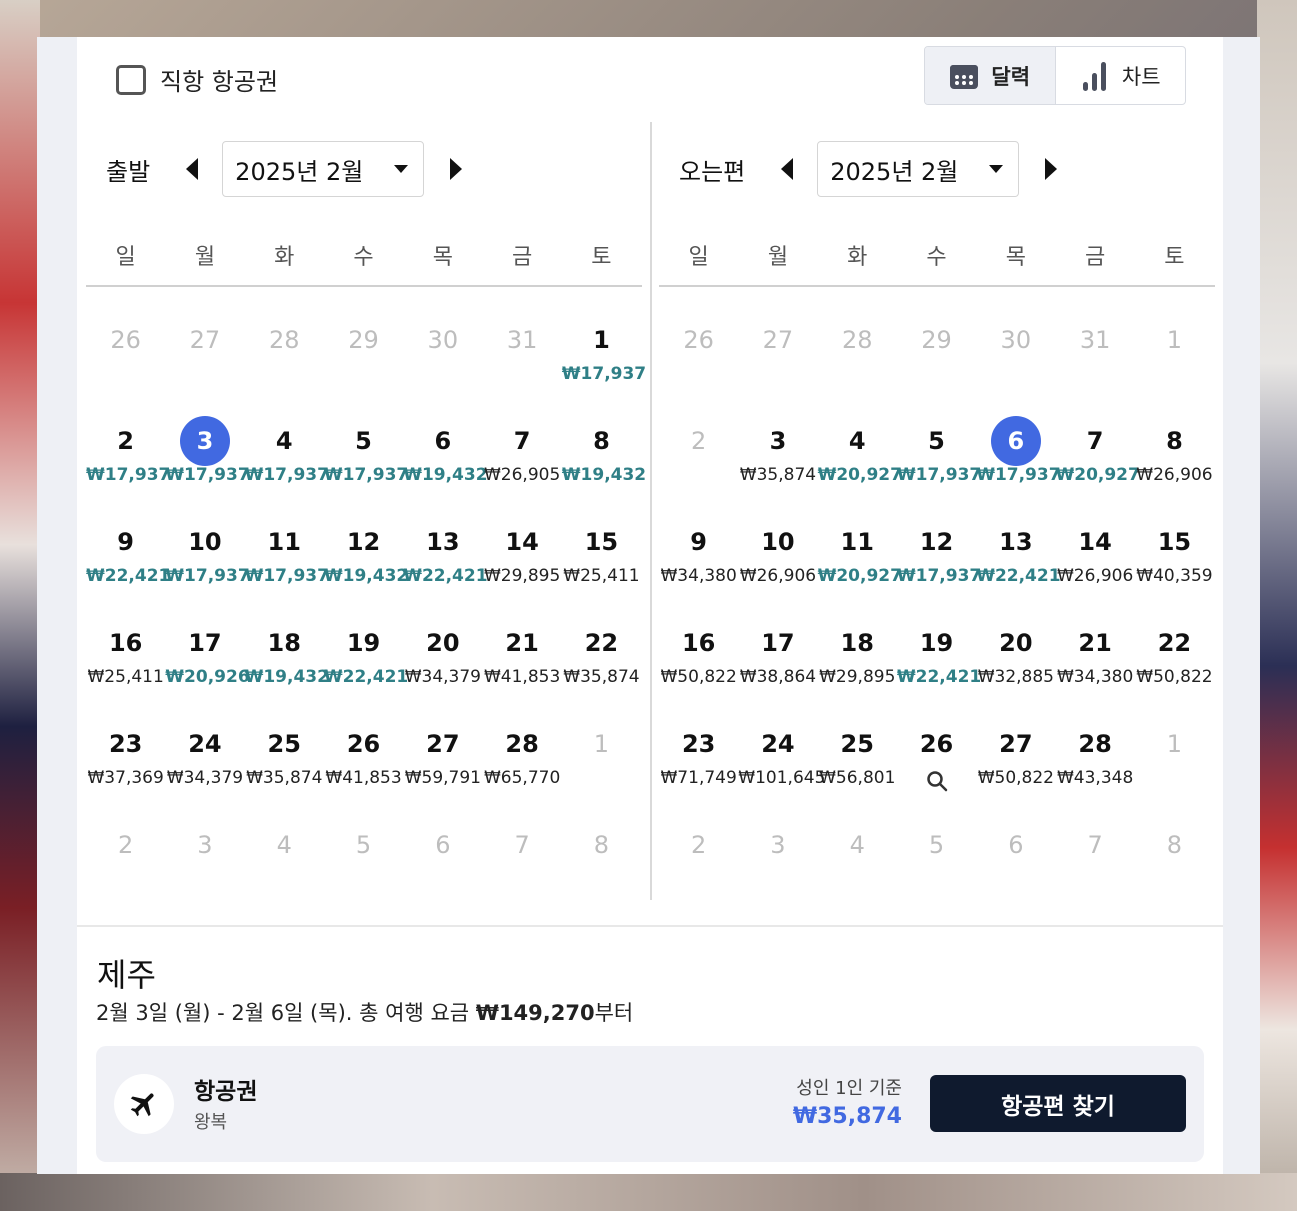  What do you see at coordinates (207, 451) in the screenshot?
I see `calendar-day: 3 ₩17,937` at bounding box center [207, 451].